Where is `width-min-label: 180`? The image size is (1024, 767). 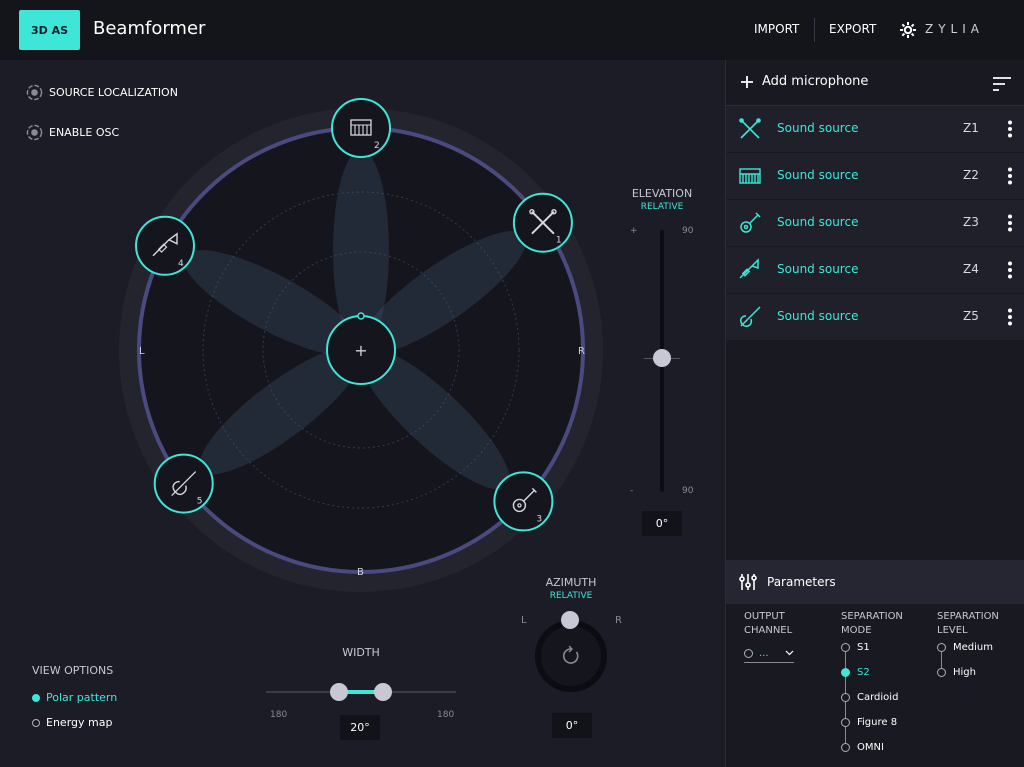 width-min-label: 180 is located at coordinates (279, 715).